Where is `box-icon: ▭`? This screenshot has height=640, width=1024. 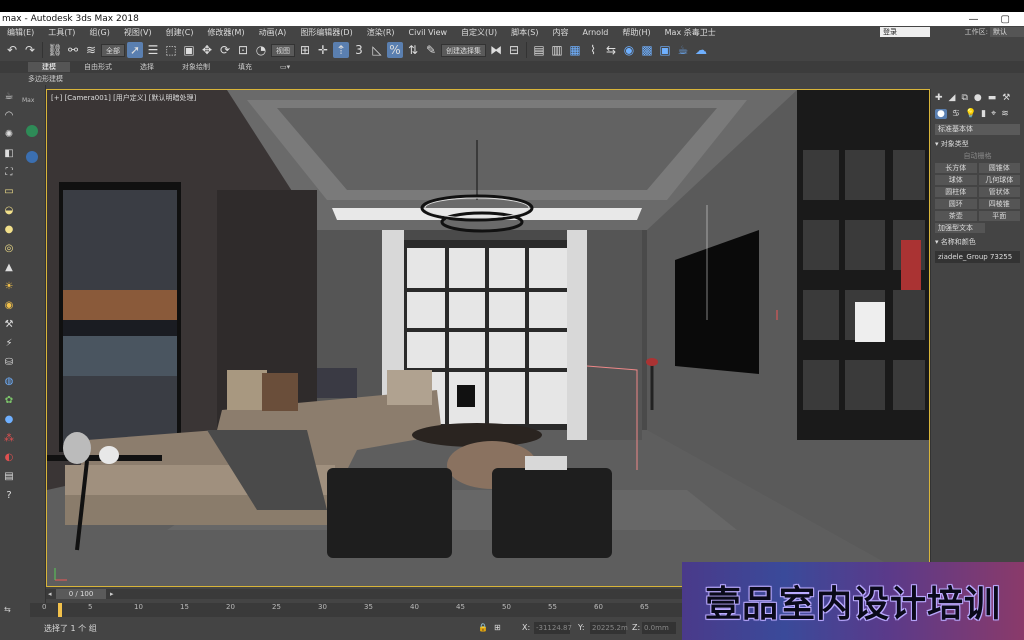 box-icon: ▭ is located at coordinates (9, 191).